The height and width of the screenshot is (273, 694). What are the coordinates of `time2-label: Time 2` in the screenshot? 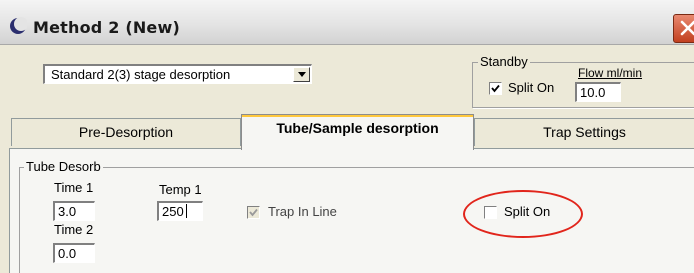 It's located at (74, 229).